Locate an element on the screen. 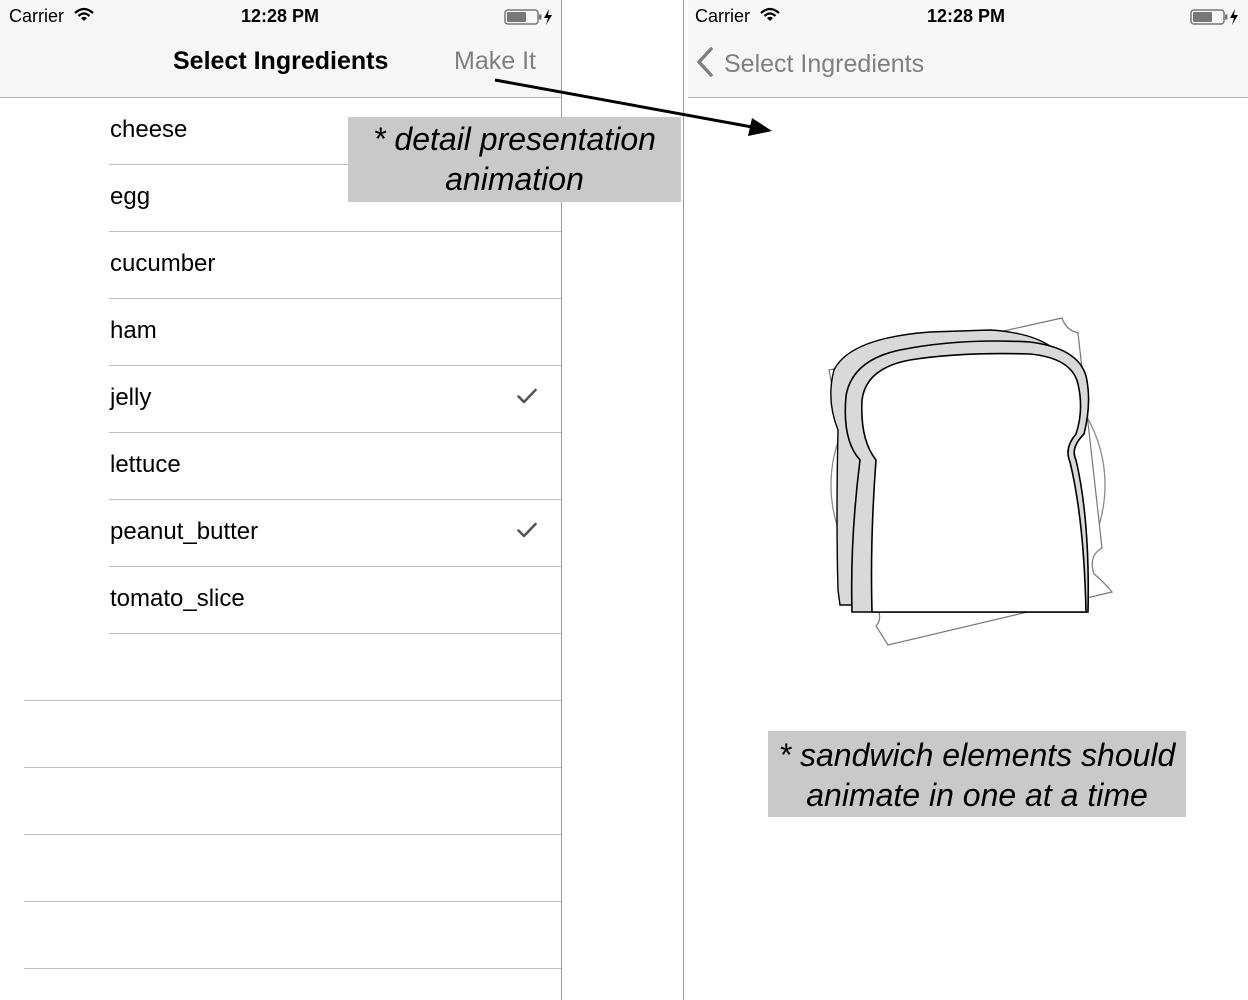 This screenshot has width=1248, height=1000. ingredient-label: lettuce is located at coordinates (145, 464).